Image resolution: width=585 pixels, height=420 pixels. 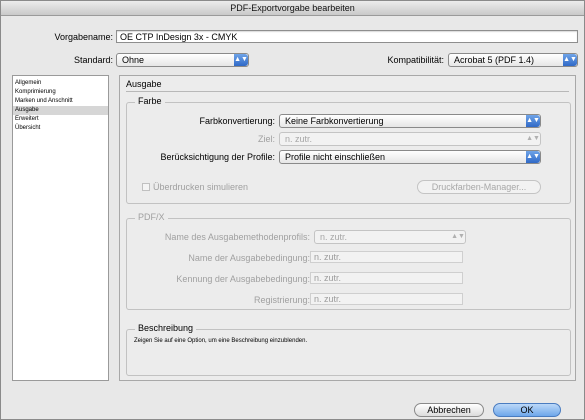 I want to click on window-title: PDF-Exportvorgabe bearbeiten, so click(x=292, y=8).